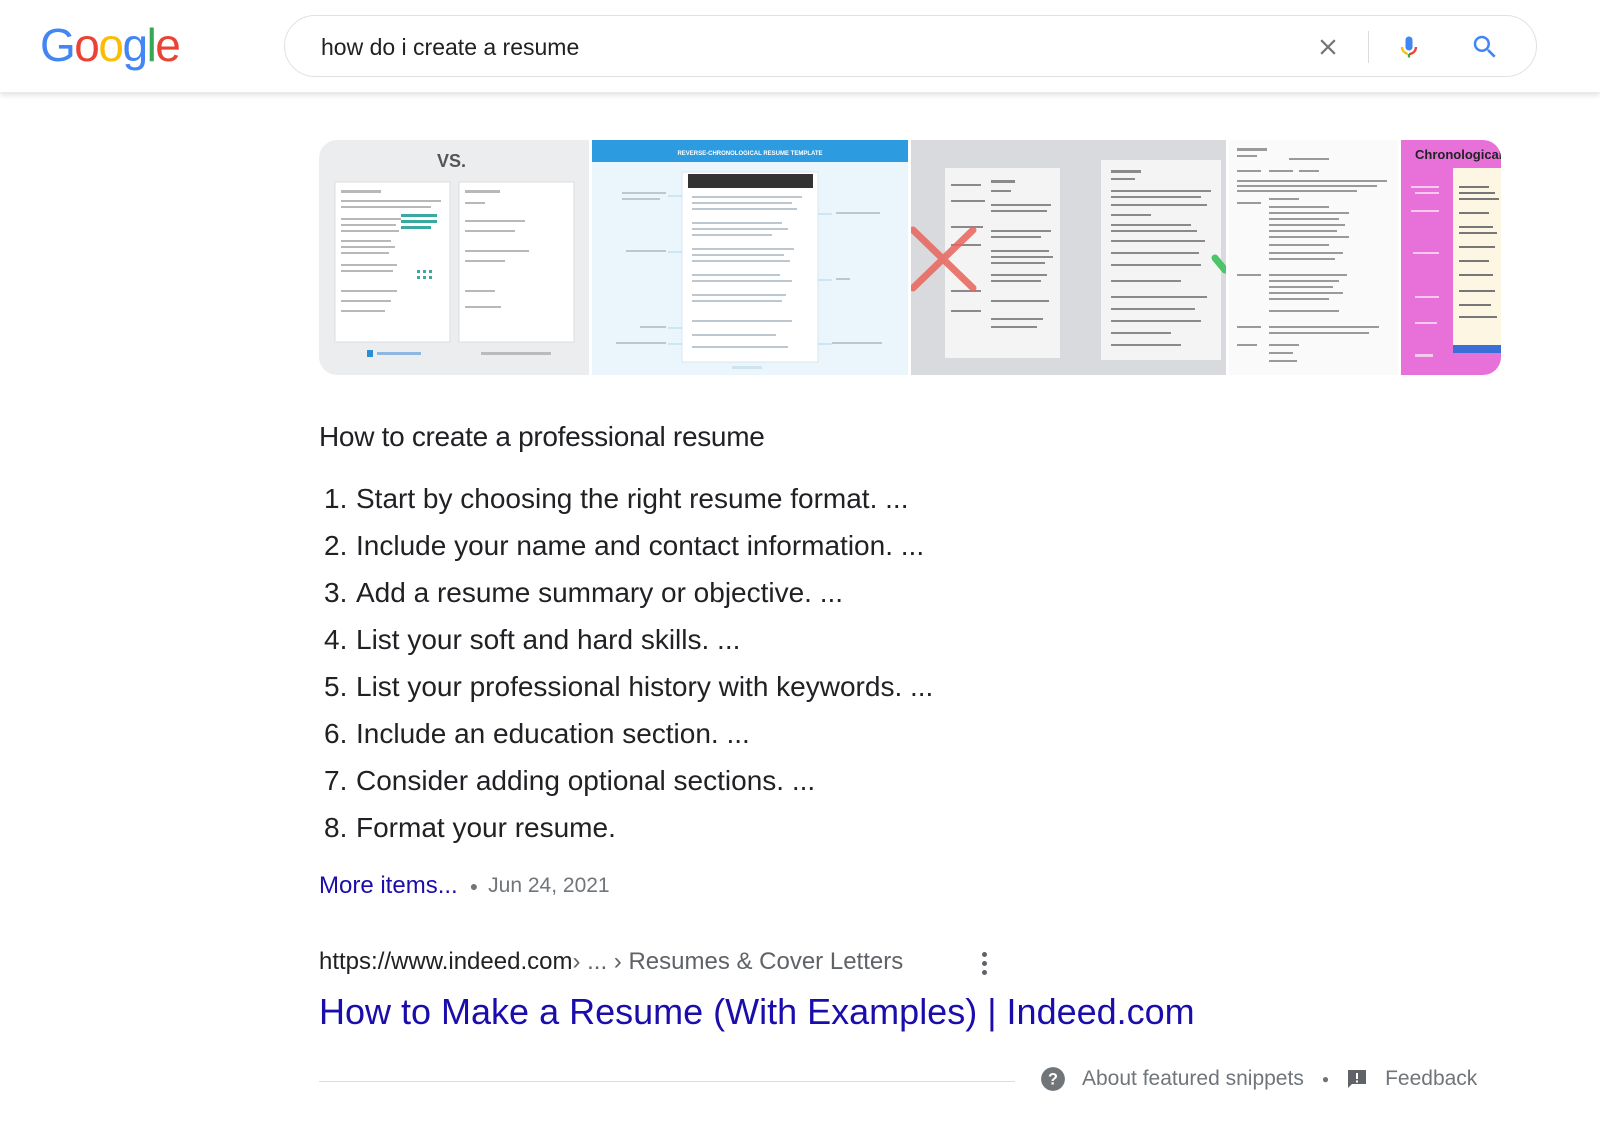 This screenshot has width=1600, height=1147. What do you see at coordinates (542, 436) in the screenshot?
I see `snippet-title: How to create a professional resume` at bounding box center [542, 436].